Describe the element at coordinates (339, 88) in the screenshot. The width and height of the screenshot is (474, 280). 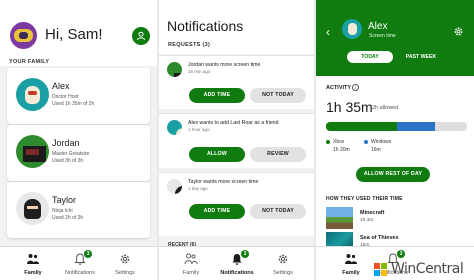
I see `activity-label: ACTIVITY` at that location.